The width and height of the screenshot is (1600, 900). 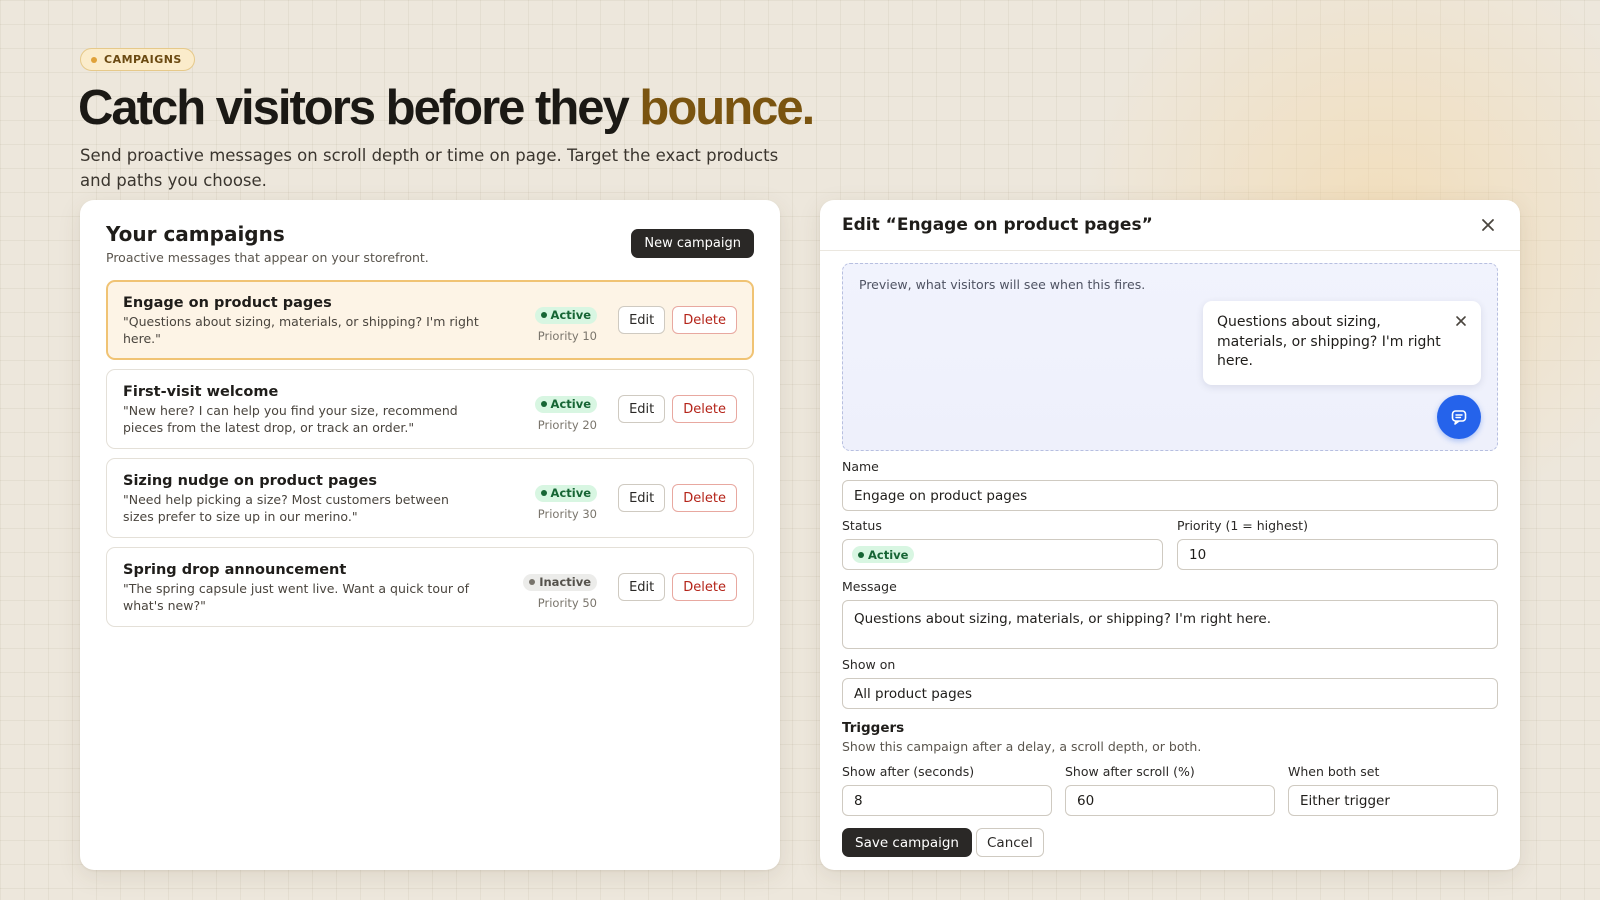 What do you see at coordinates (143, 59) in the screenshot?
I see `eyebrow-label: CAMPAIGNS` at bounding box center [143, 59].